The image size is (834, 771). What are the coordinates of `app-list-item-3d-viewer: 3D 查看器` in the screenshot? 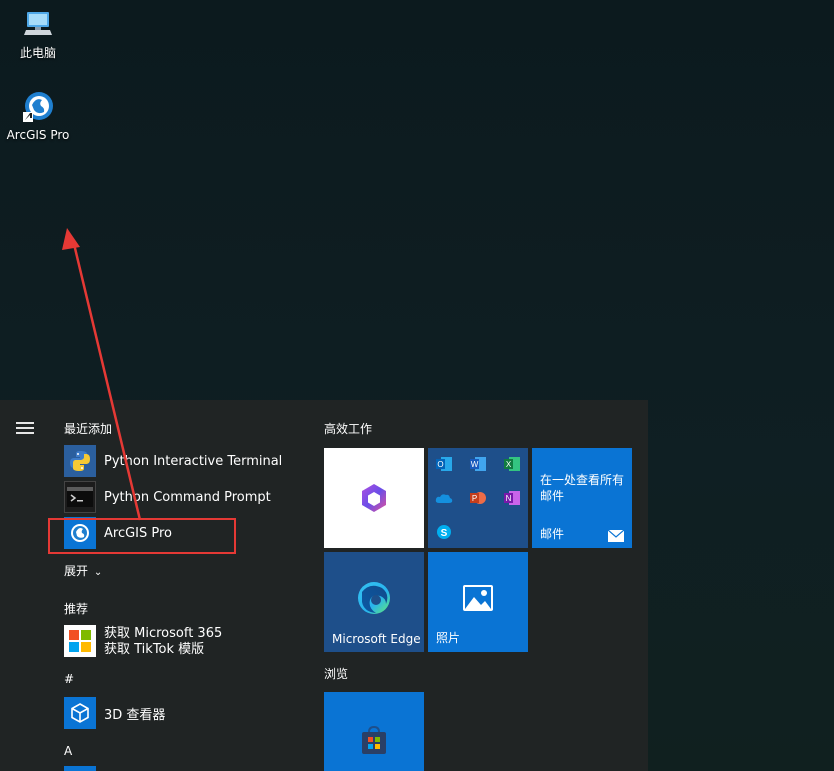 It's located at (114, 713).